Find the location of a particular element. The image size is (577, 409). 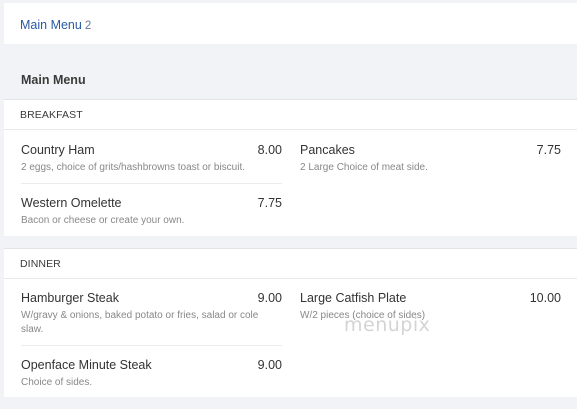

item-name: Western Omelette is located at coordinates (71, 203).